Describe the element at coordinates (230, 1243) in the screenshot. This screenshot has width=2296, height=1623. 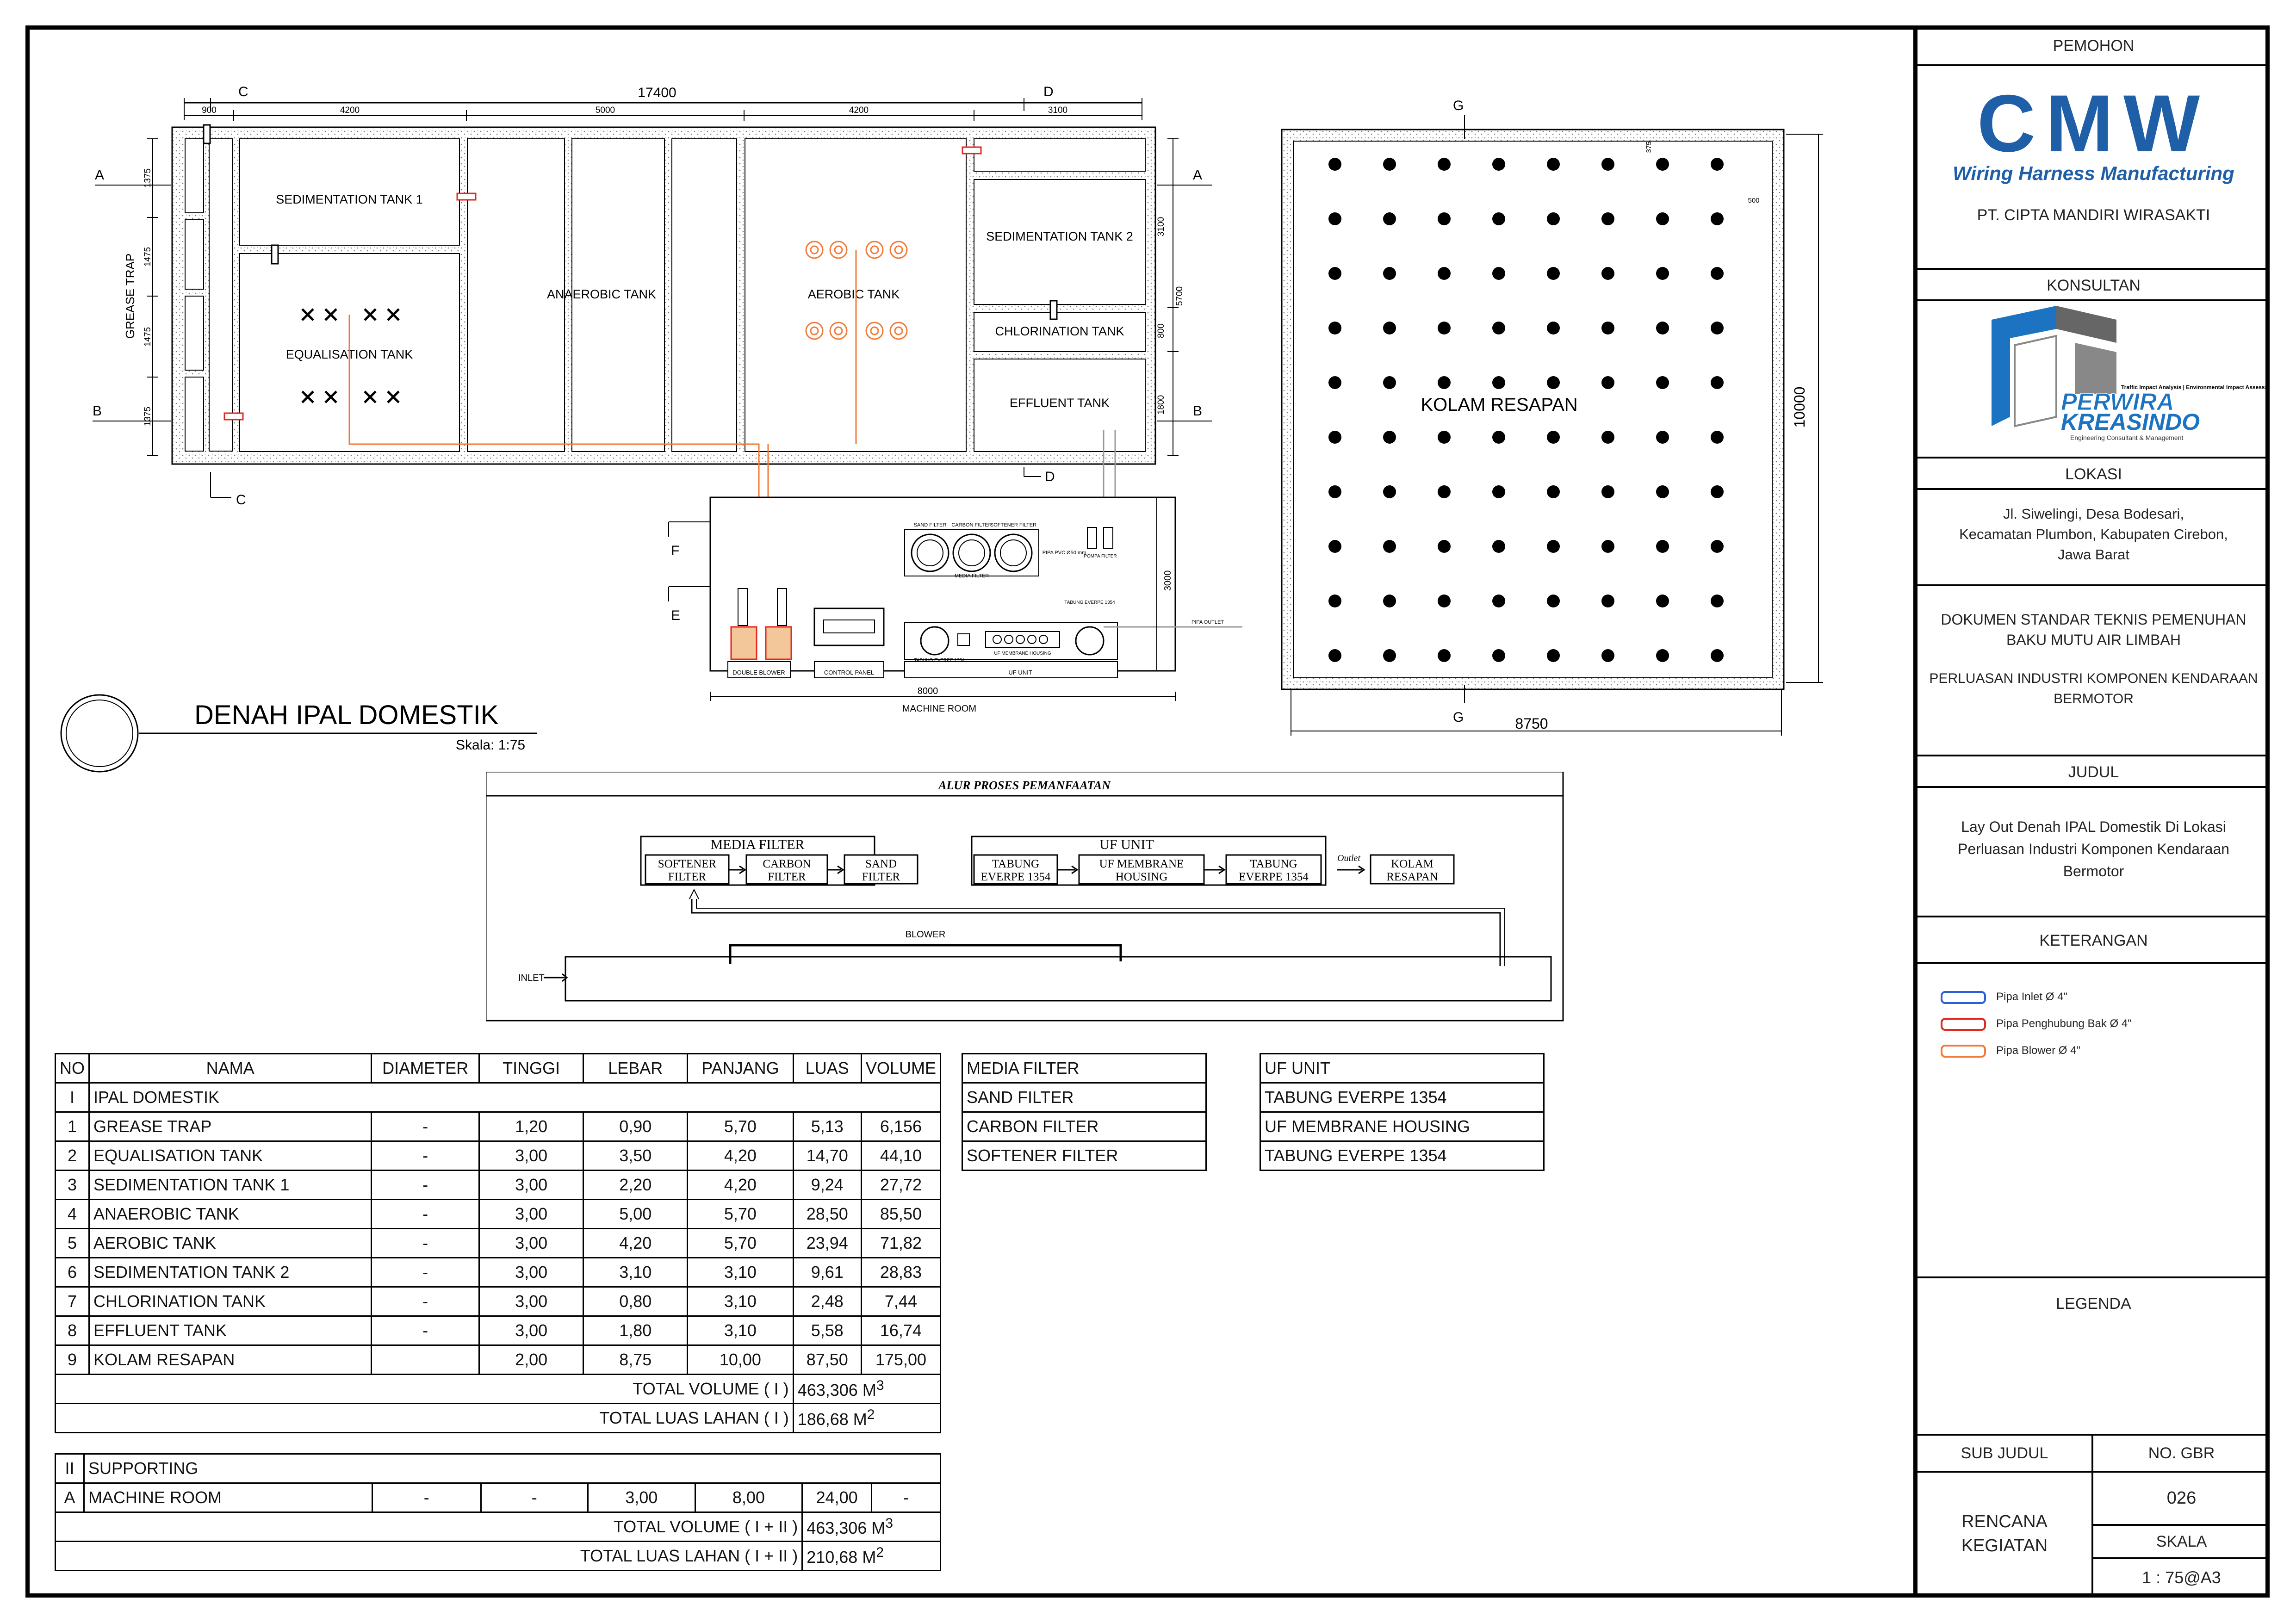
I see `cell-nama: AEROBIC TANK` at that location.